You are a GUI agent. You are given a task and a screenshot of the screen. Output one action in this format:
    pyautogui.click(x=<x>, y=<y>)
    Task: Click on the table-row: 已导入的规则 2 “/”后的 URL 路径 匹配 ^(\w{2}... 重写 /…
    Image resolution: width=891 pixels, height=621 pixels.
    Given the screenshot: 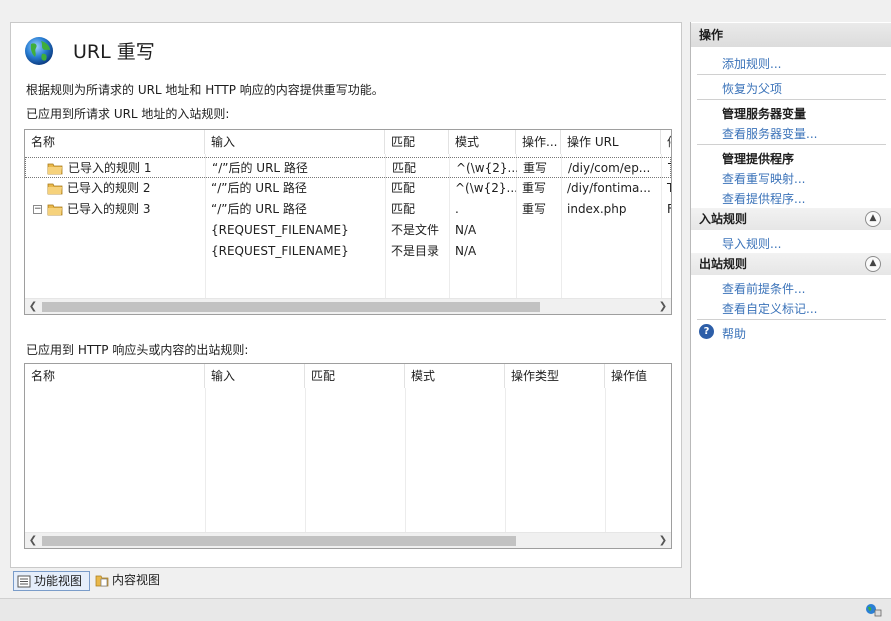 What is the action you would take?
    pyautogui.click(x=348, y=188)
    